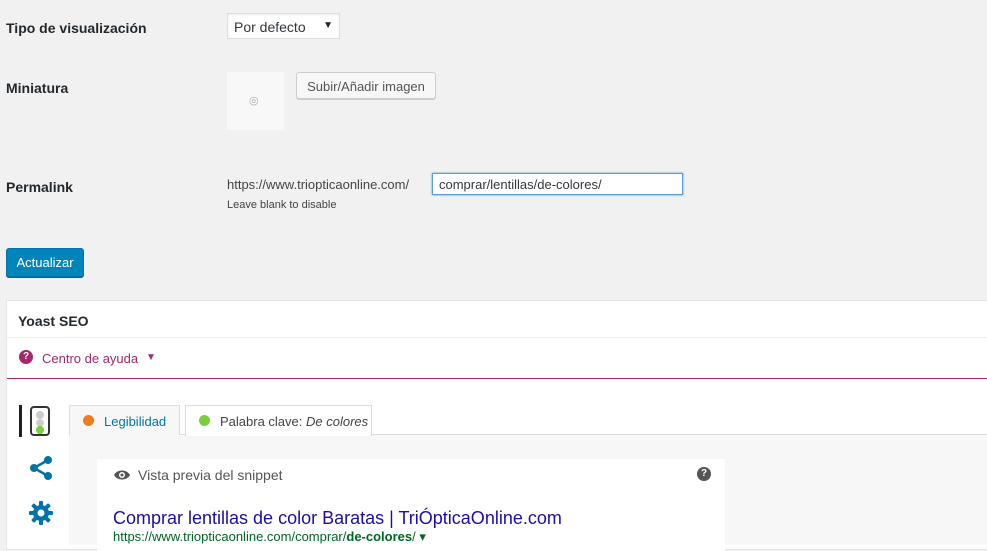  Describe the element at coordinates (37, 88) in the screenshot. I see `thumbnail-label: Miniatura` at that location.